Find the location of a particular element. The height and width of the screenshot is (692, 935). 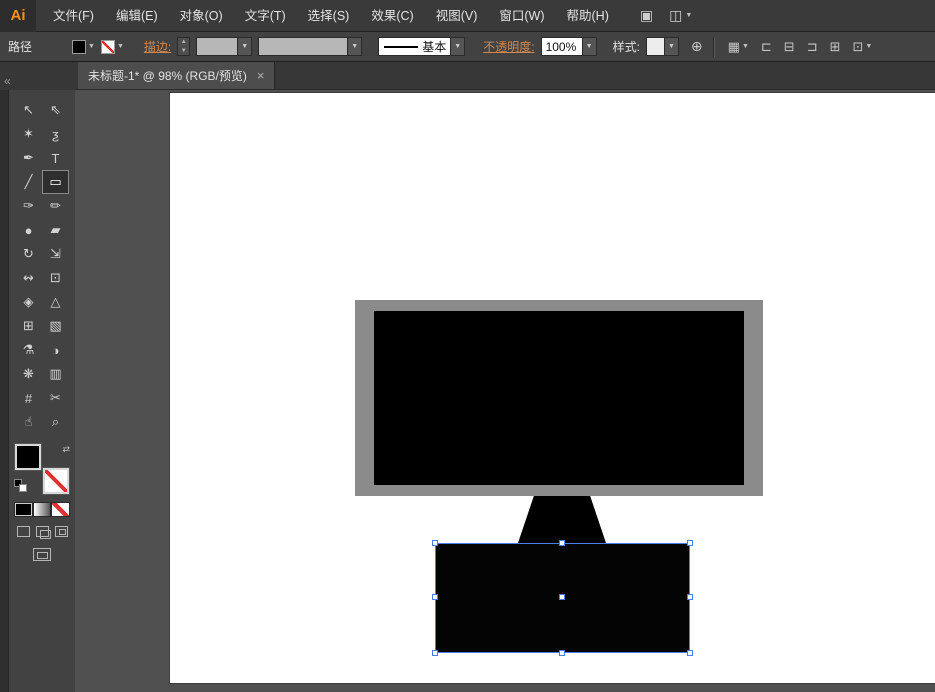

width-profile-value is located at coordinates (303, 46).